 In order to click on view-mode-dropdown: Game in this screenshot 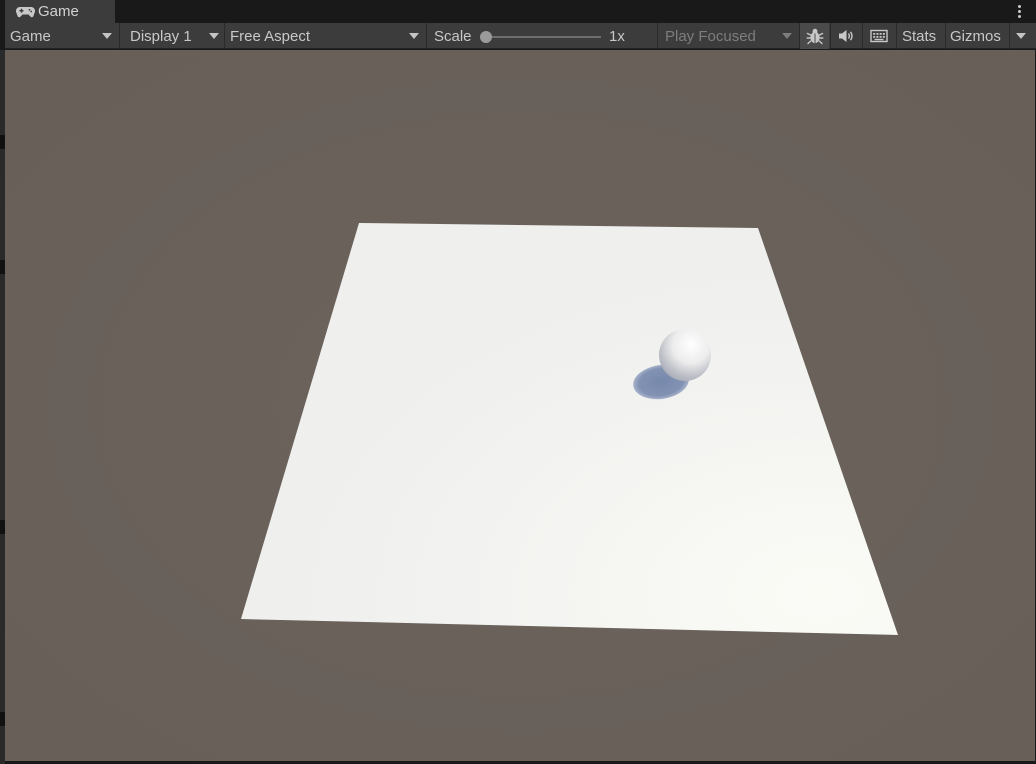, I will do `click(63, 36)`.